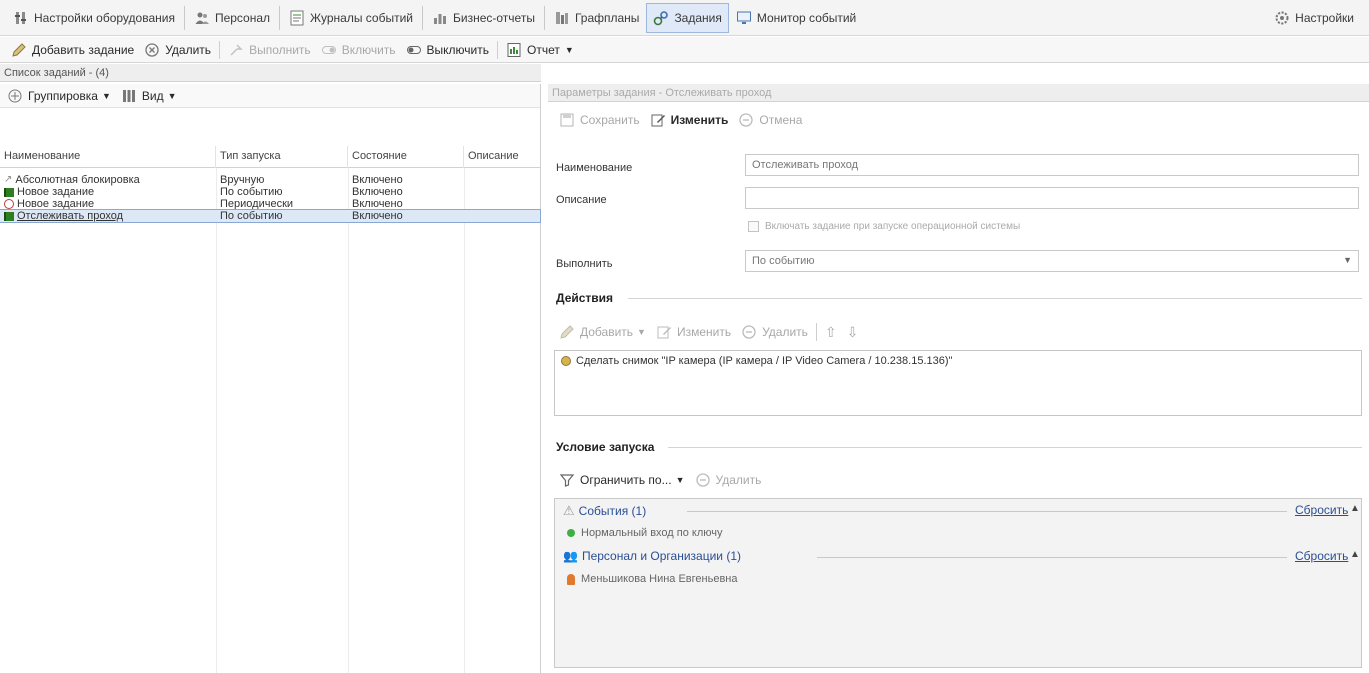 The width and height of the screenshot is (1369, 673). I want to click on nav-settings: Настройки, so click(1314, 18).